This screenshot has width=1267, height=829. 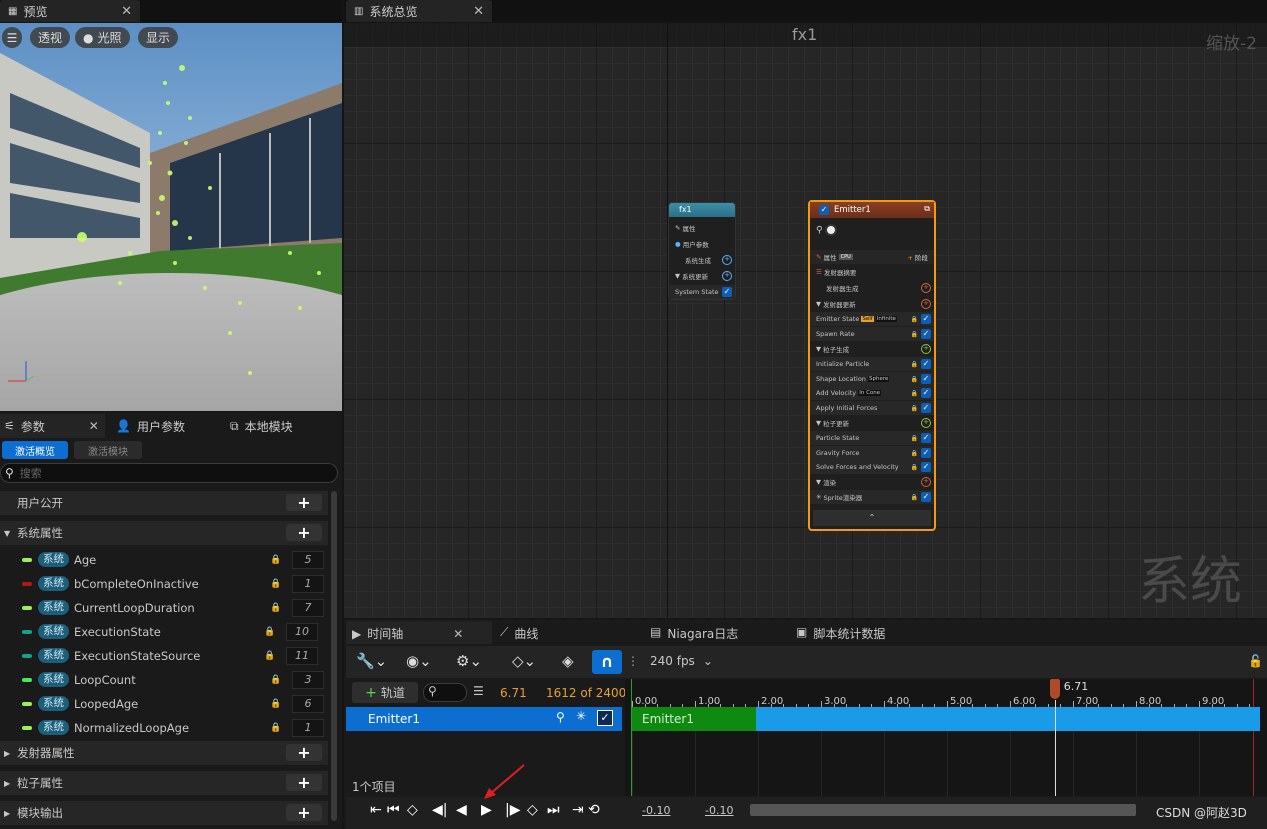 What do you see at coordinates (702, 260) in the screenshot?
I see `system-spawn-row: 系统生成 +` at bounding box center [702, 260].